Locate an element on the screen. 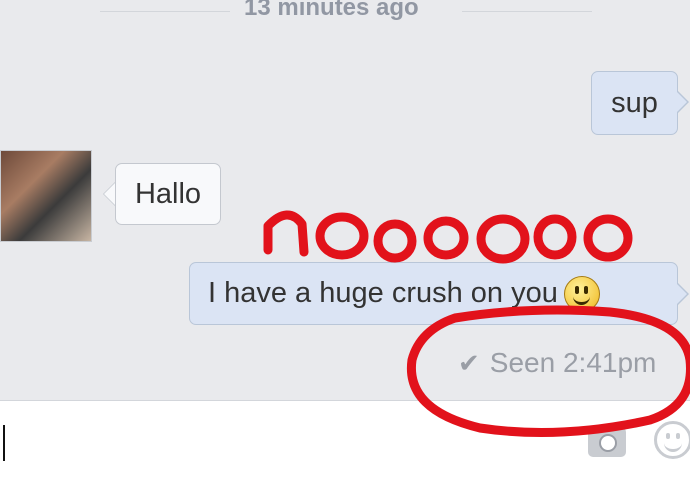 The width and height of the screenshot is (690, 481). annotation-circle is located at coordinates (548, 371).